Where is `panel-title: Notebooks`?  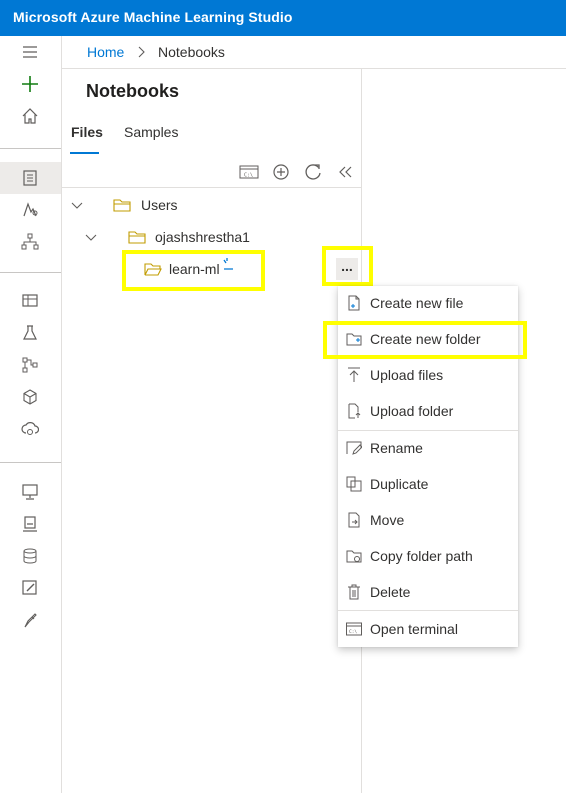
panel-title: Notebooks is located at coordinates (133, 91).